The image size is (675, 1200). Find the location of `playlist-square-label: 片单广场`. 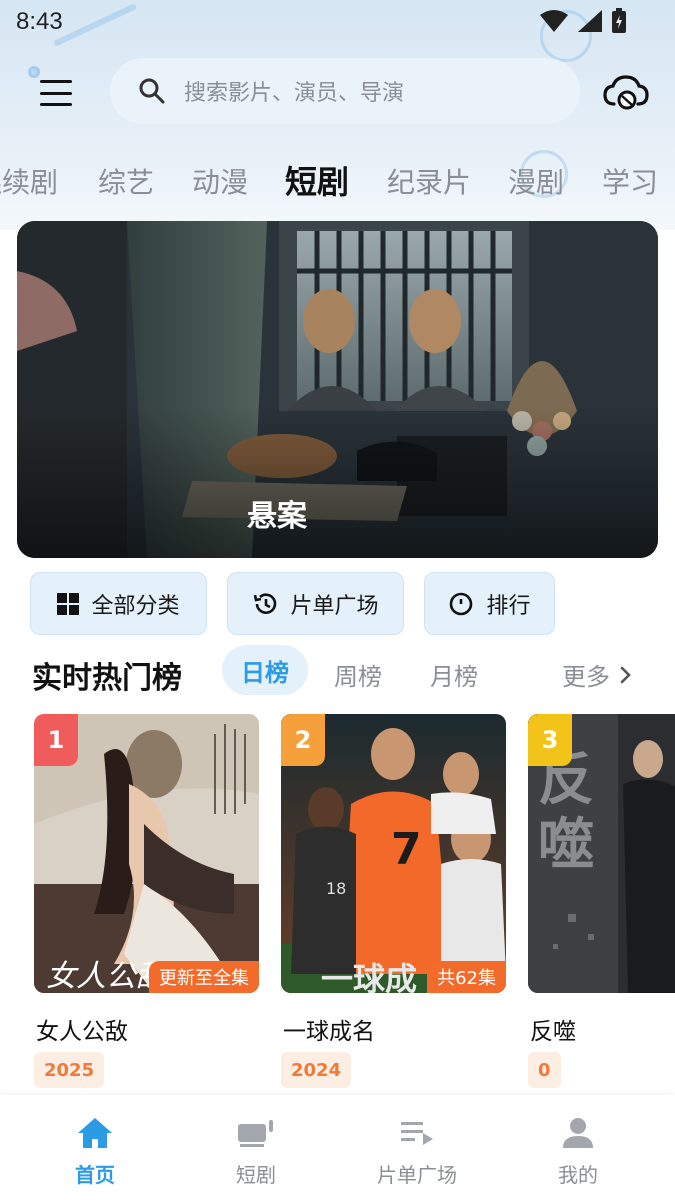

playlist-square-label: 片单广场 is located at coordinates (334, 606).